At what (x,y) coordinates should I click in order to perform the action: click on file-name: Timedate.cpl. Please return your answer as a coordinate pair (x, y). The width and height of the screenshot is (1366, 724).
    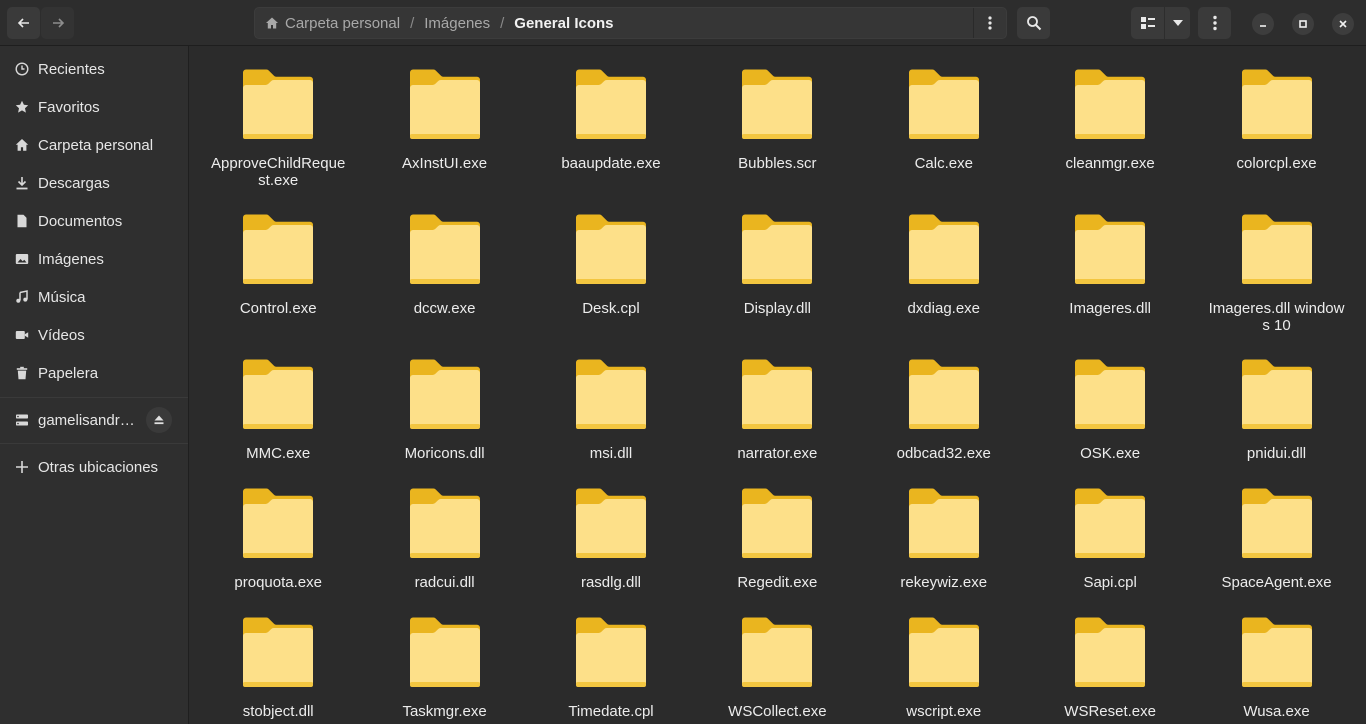
    Looking at the image, I should click on (611, 711).